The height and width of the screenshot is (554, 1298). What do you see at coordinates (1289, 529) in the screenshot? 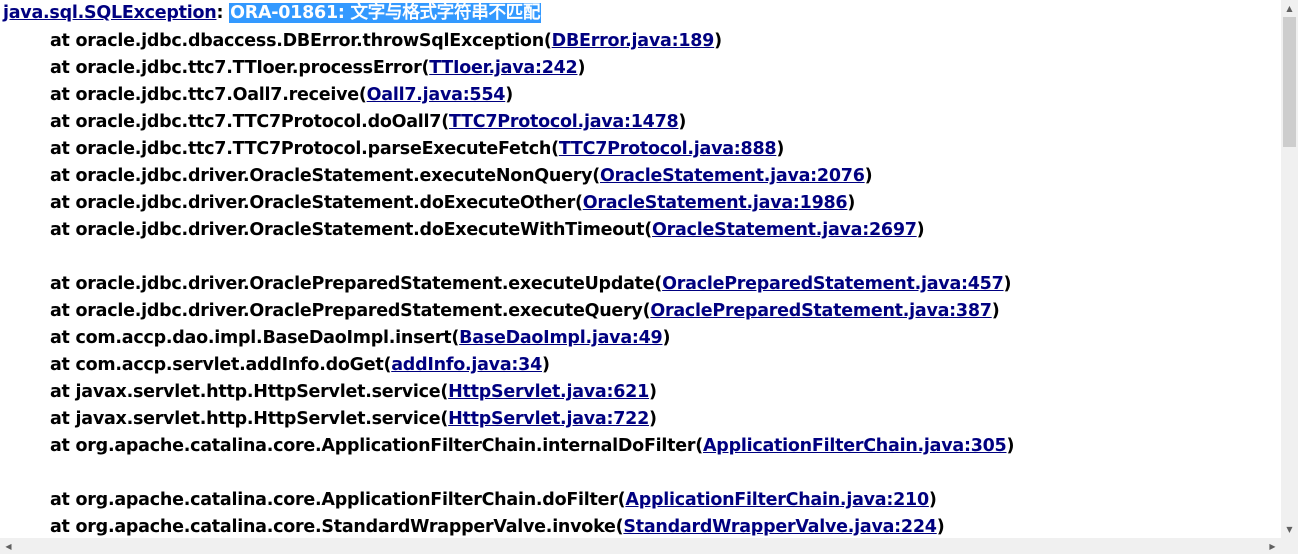
I see `scroll-down-icon: ▼` at bounding box center [1289, 529].